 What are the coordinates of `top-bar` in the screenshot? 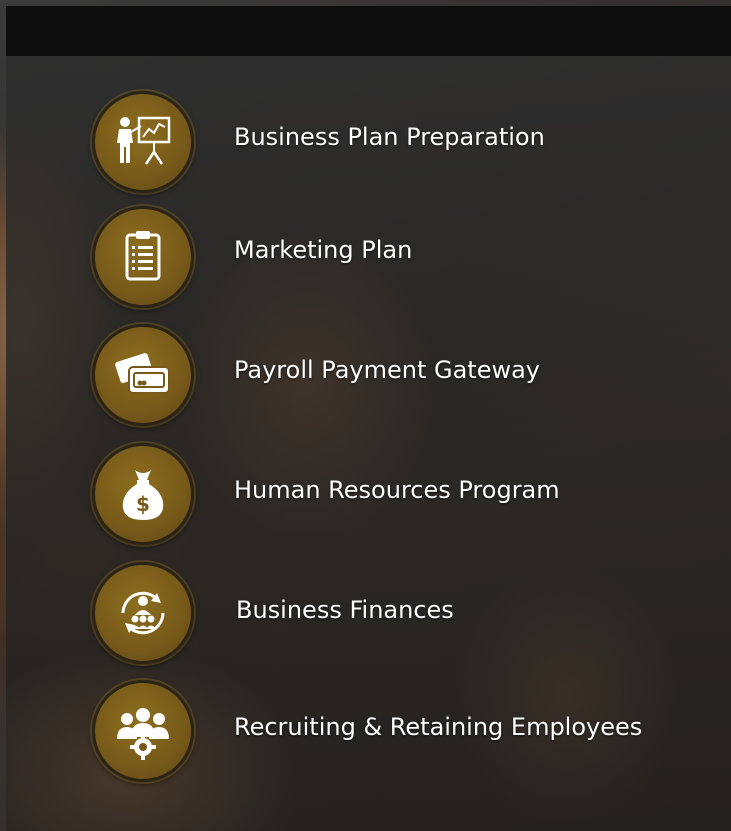 It's located at (368, 31).